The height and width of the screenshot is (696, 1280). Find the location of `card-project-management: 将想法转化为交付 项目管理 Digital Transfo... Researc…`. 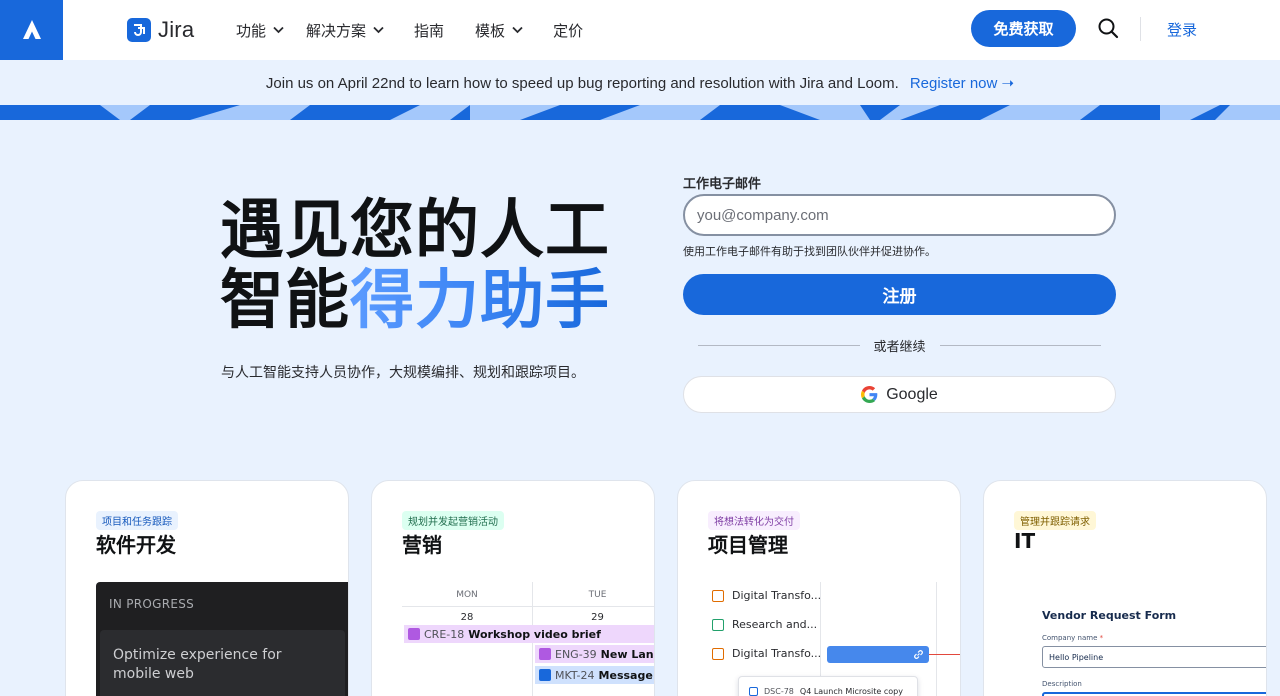

card-project-management: 将想法转化为交付 项目管理 Digital Transfo... Researc… is located at coordinates (819, 588).